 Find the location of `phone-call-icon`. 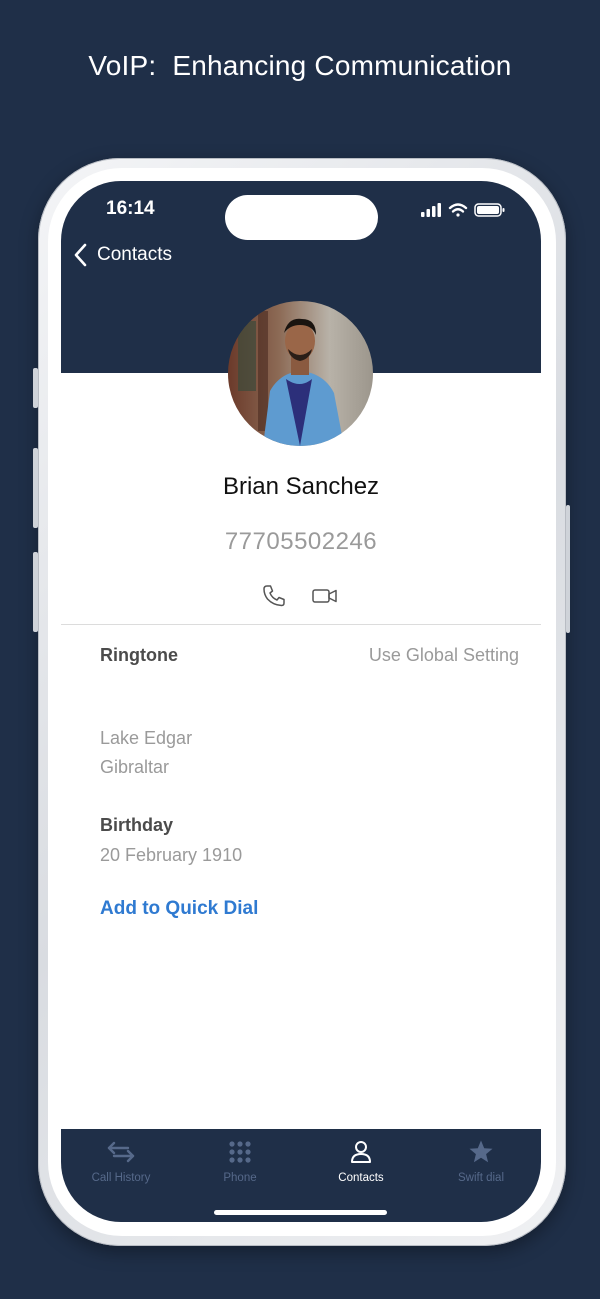

phone-call-icon is located at coordinates (274, 596).